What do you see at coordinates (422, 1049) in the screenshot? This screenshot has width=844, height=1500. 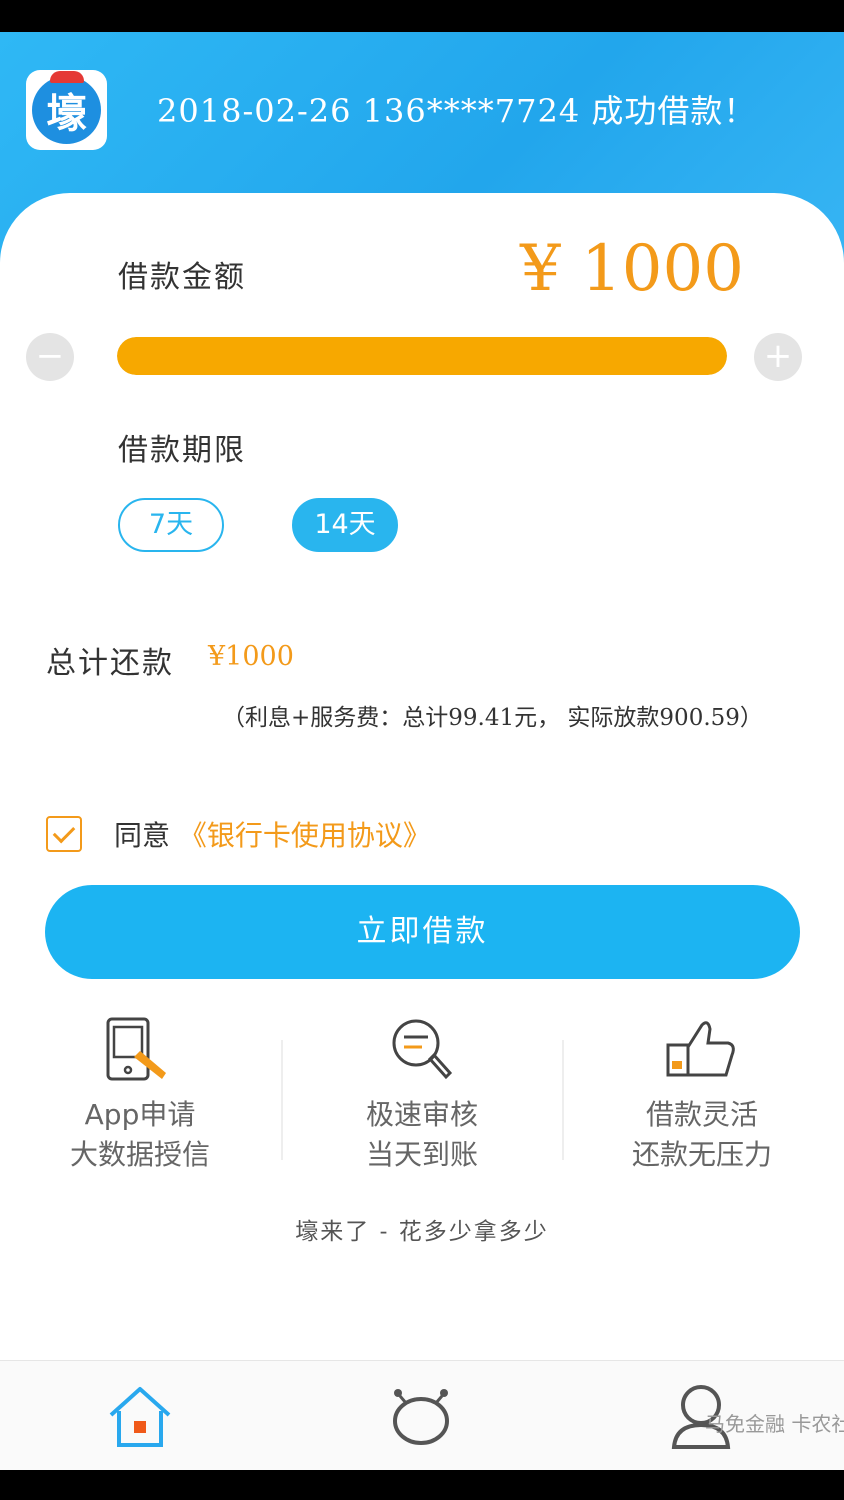 I see `magnifier-icon` at bounding box center [422, 1049].